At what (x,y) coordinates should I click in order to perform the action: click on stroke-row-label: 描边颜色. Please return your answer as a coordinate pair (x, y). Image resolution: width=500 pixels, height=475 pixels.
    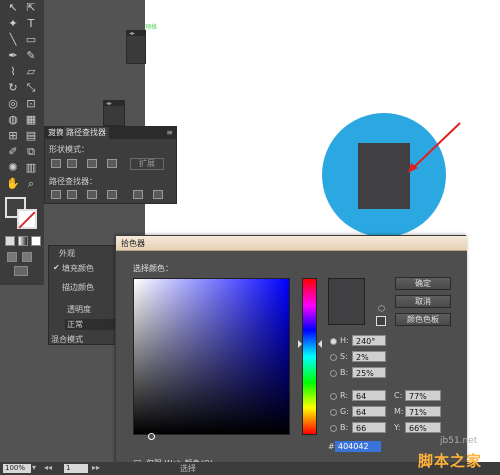
    Looking at the image, I should click on (78, 287).